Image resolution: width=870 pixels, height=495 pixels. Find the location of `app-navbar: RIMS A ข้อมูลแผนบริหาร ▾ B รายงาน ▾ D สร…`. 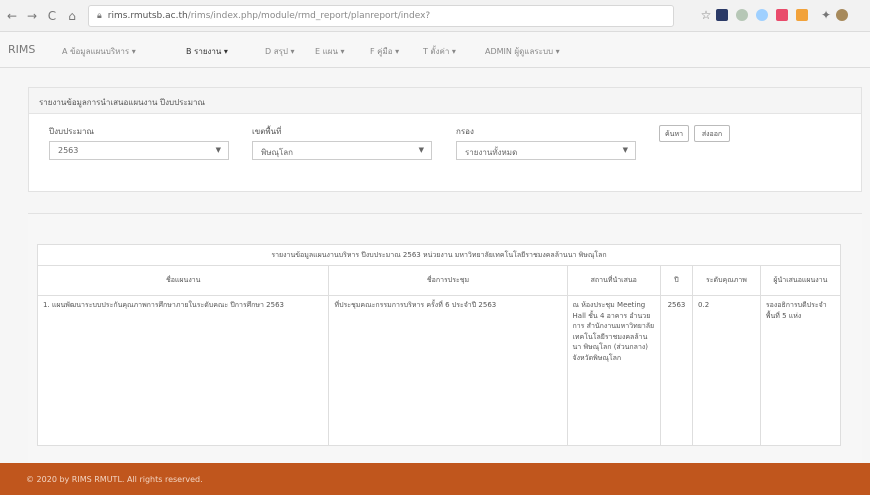

app-navbar: RIMS A ข้อมูลแผนบริหาร ▾ B รายงาน ▾ D สร… is located at coordinates (435, 50).